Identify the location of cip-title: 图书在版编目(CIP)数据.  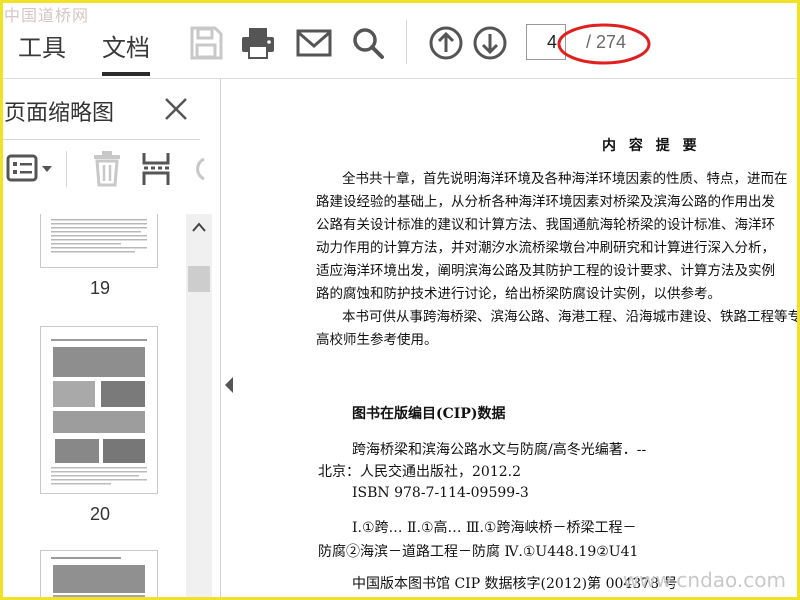
(429, 414).